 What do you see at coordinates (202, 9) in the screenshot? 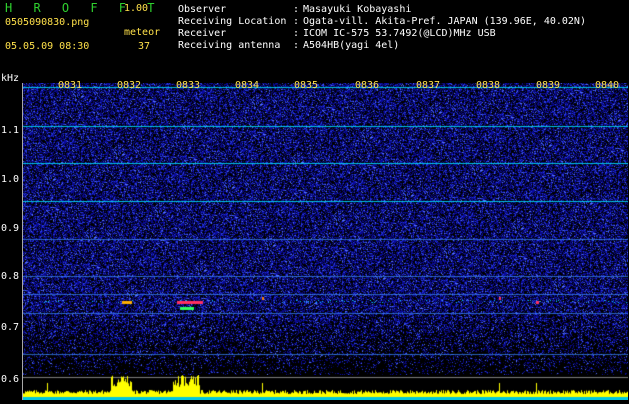
I see `info-label: Observer` at bounding box center [202, 9].